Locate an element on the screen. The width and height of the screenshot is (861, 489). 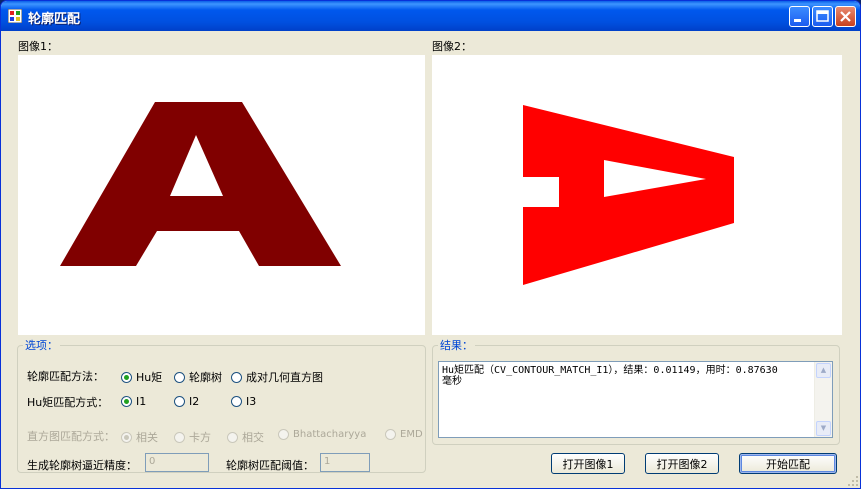
window-title: 轮廓匹配 is located at coordinates (54, 19).